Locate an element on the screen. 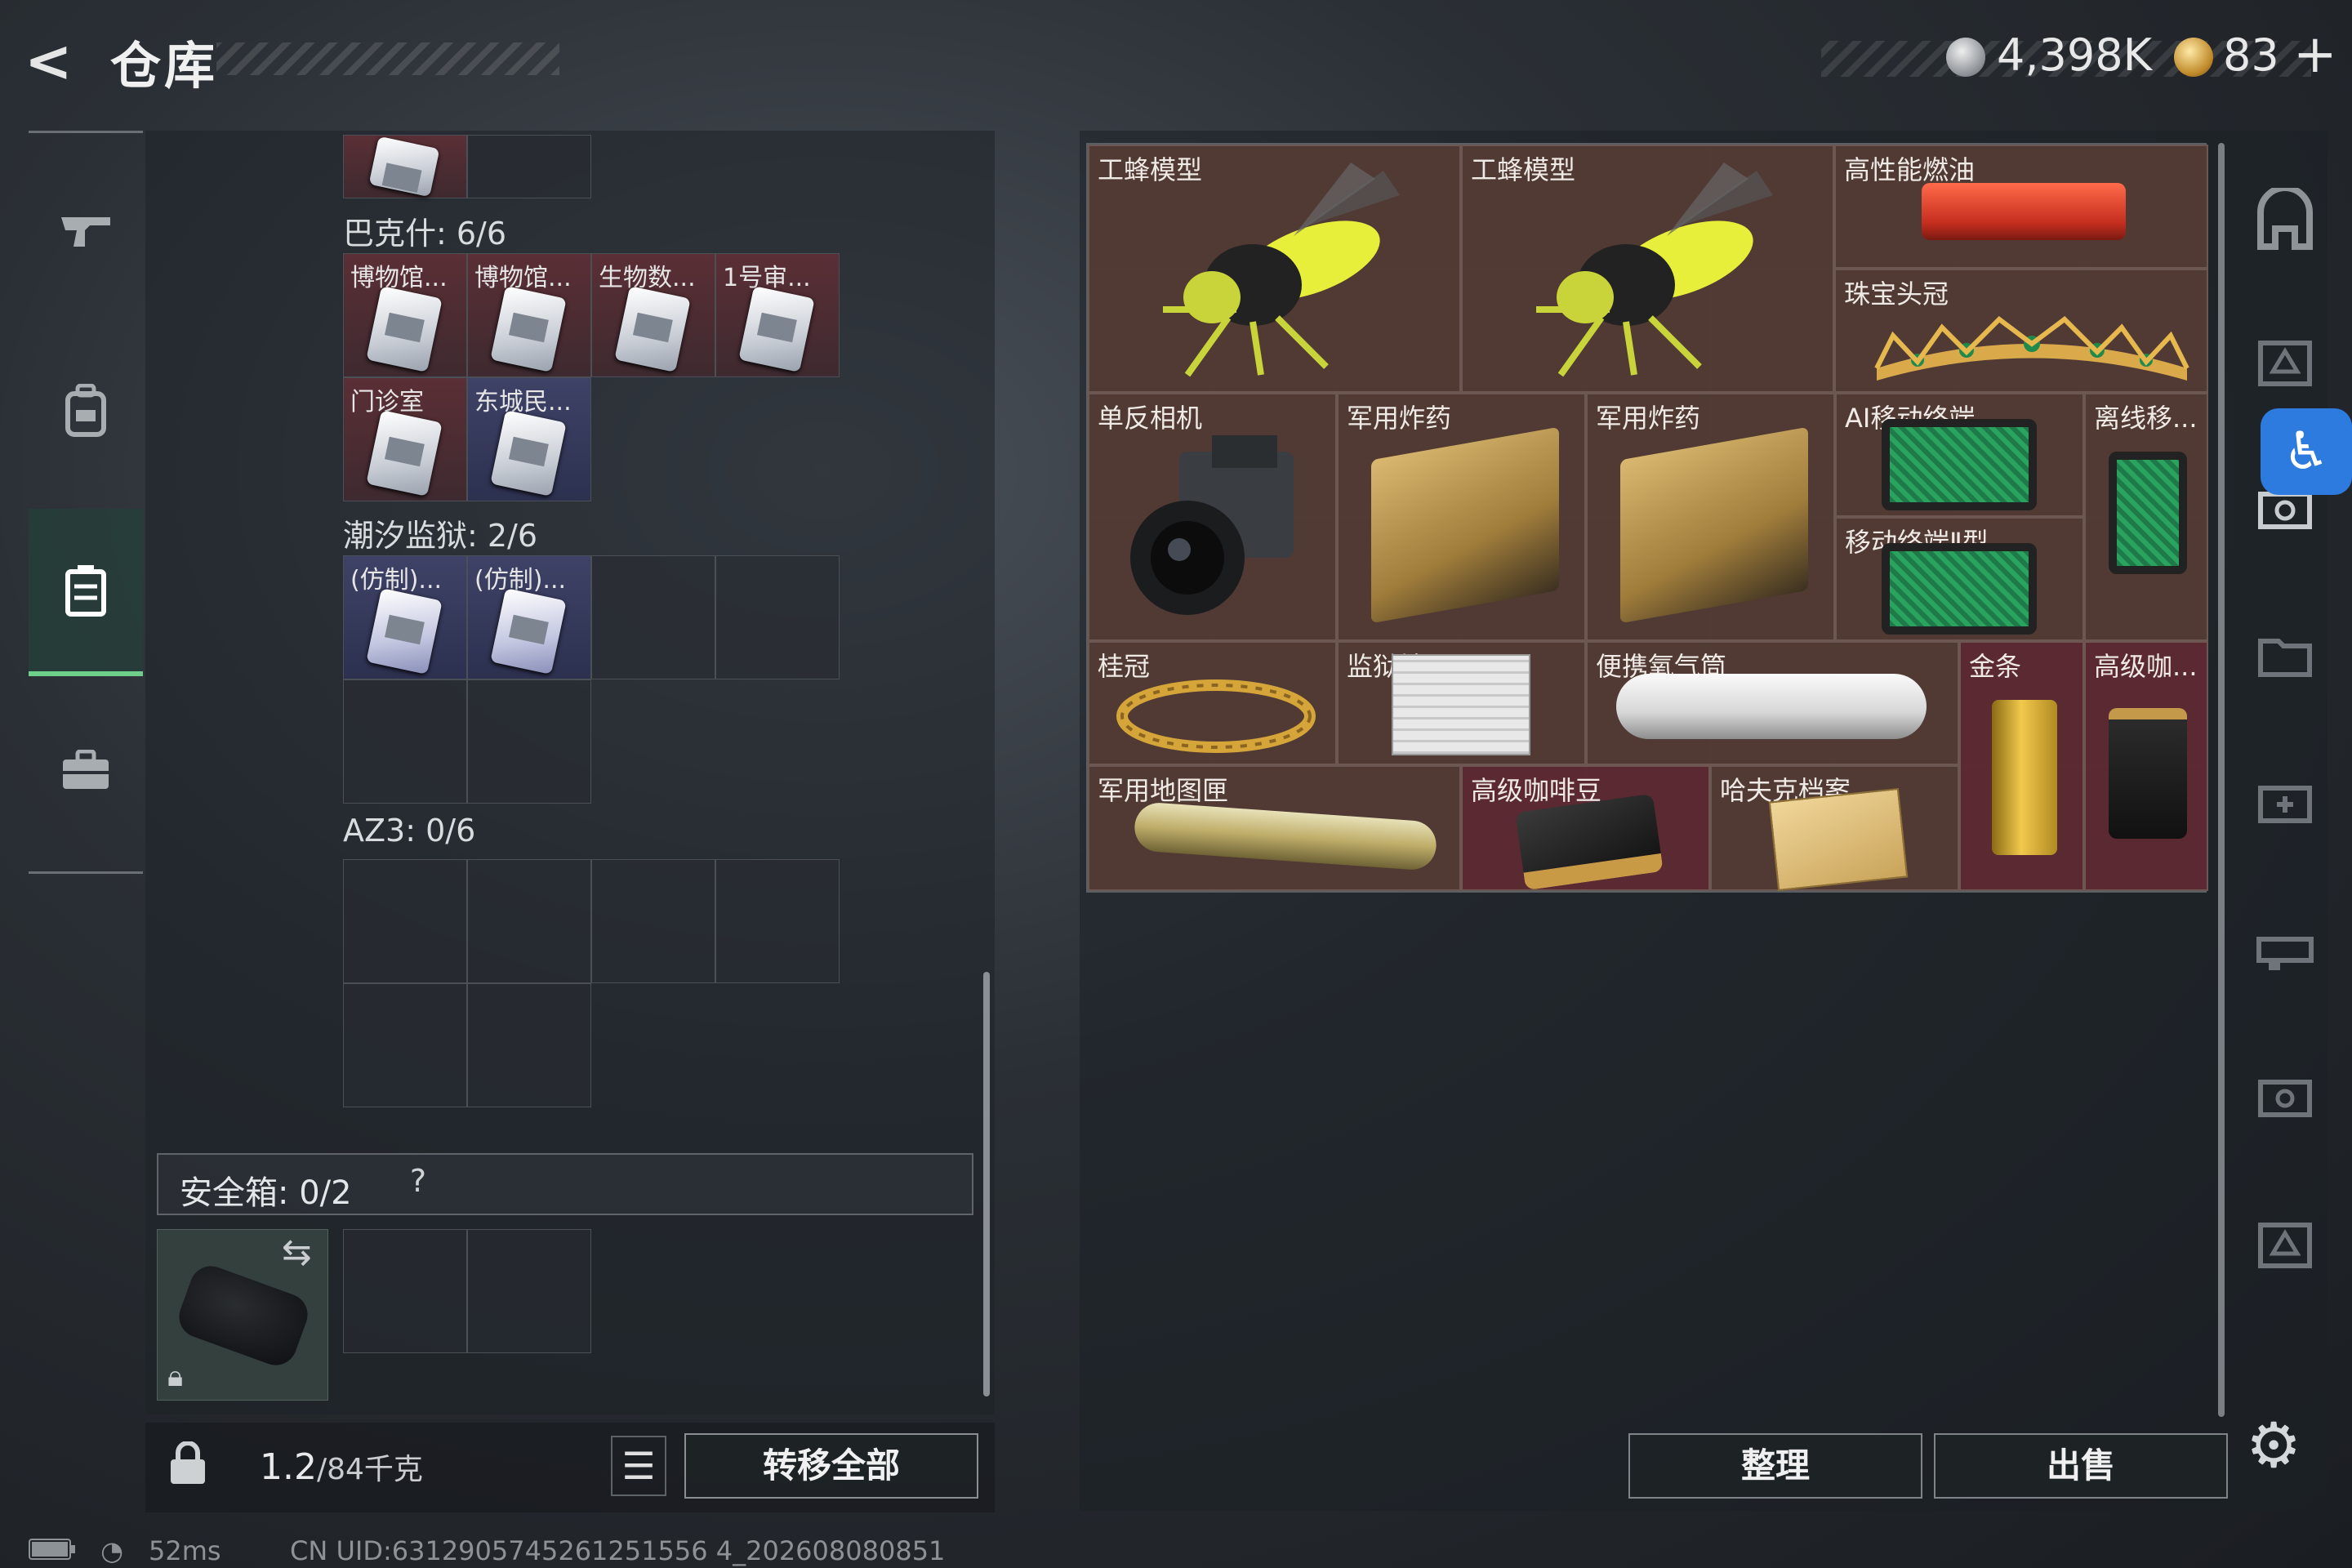  filter-tier5 is located at coordinates (2285, 1098).